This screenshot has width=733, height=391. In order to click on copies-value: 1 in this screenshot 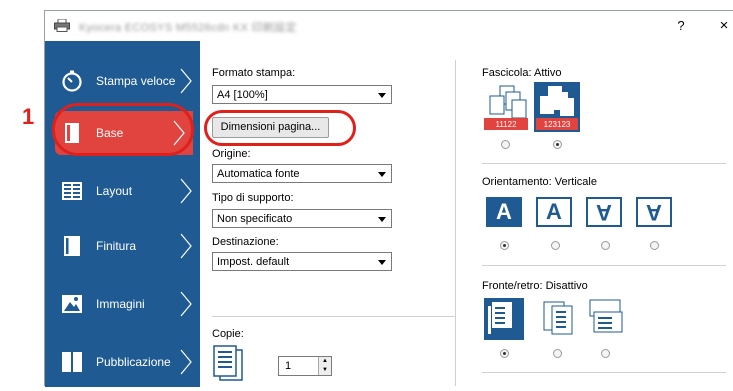, I will do `click(288, 366)`.